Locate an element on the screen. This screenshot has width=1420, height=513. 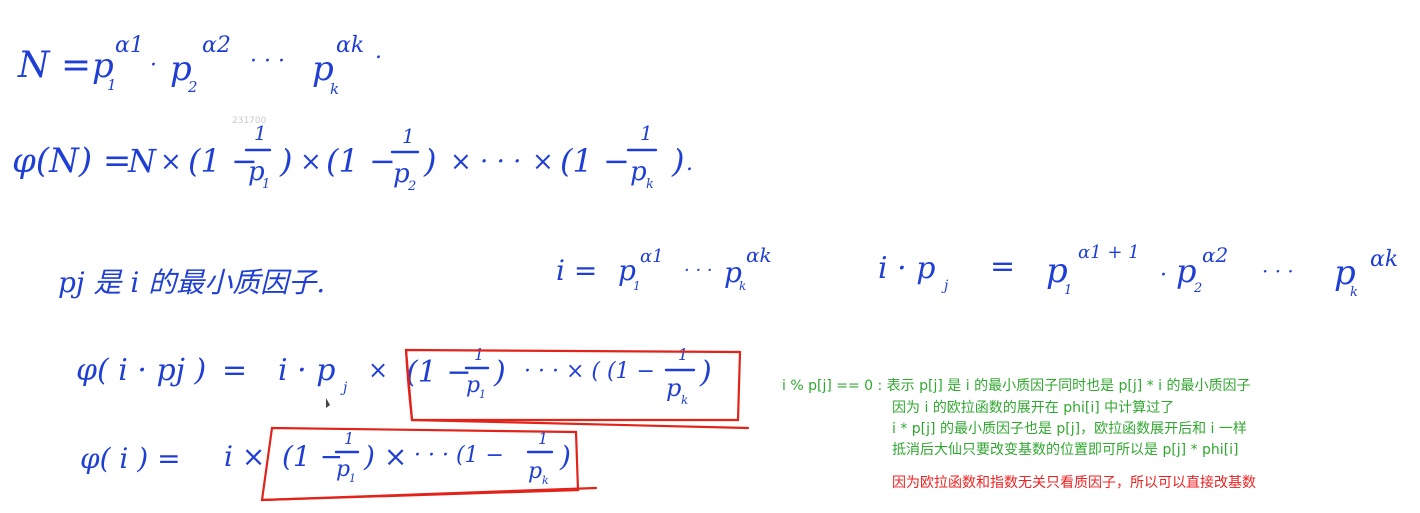
eq3-eq: = is located at coordinates (1002, 266).